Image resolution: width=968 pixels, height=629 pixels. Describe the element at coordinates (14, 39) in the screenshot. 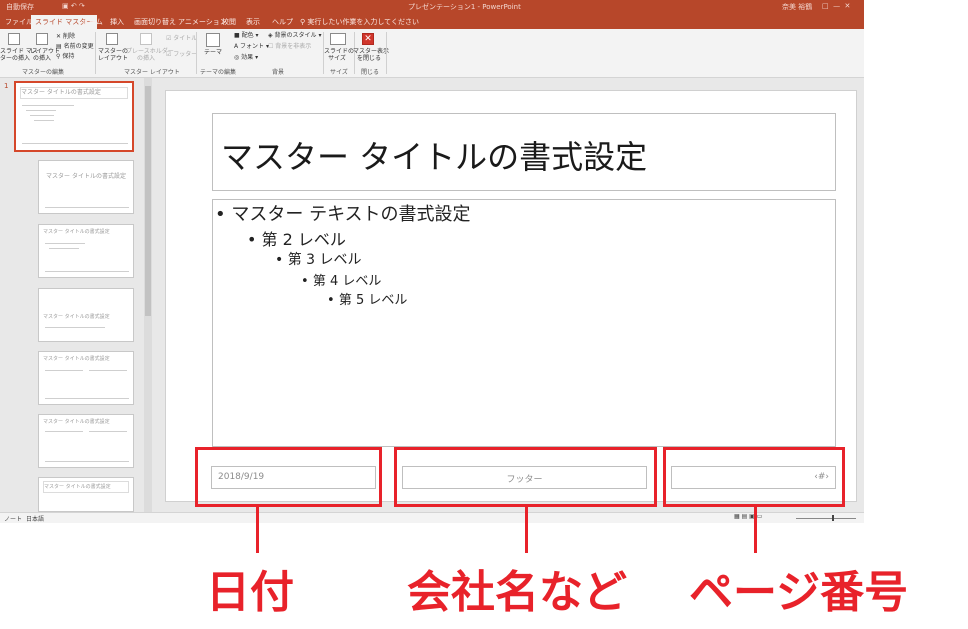

I see `insert-master-icon` at that location.